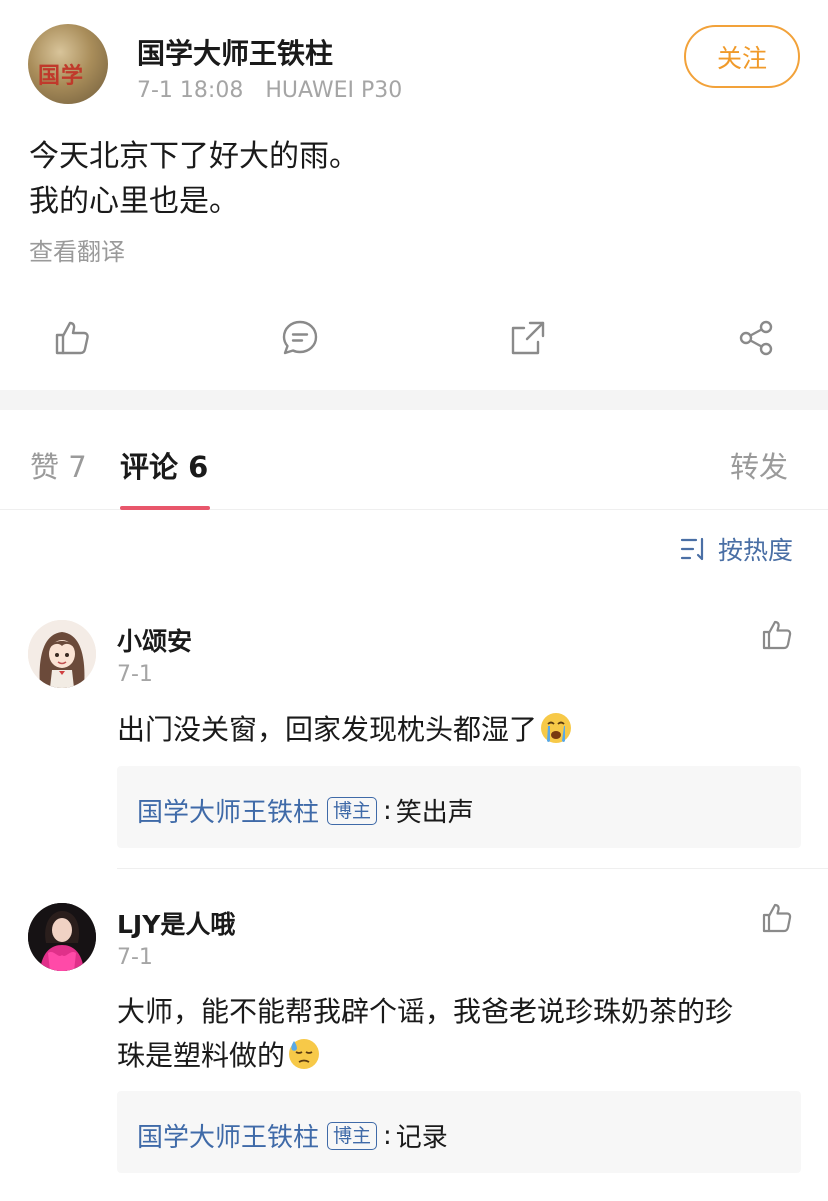  I want to click on section-divider, so click(414, 400).